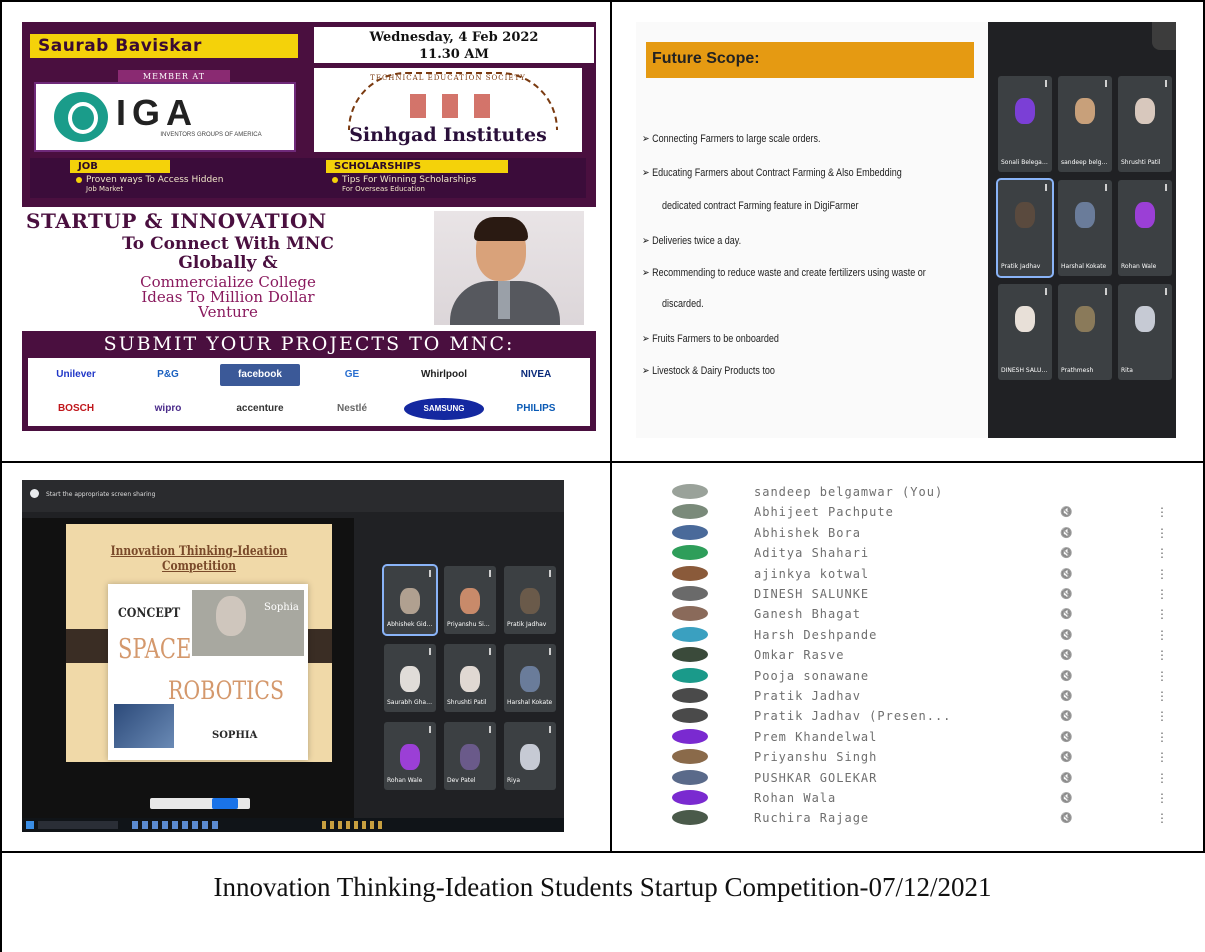 Image resolution: width=1205 pixels, height=952 pixels. What do you see at coordinates (530, 756) in the screenshot?
I see `participant-tile: Riya` at bounding box center [530, 756].